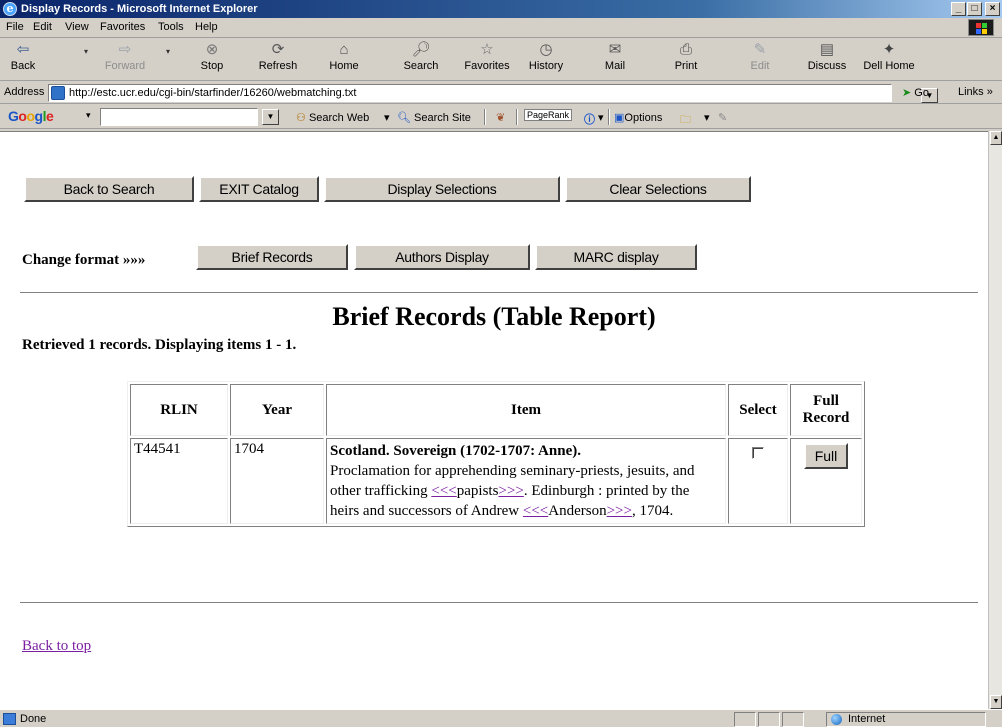 This screenshot has width=1002, height=727. Describe the element at coordinates (272, 257) in the screenshot. I see `brief-records-button: Brief Records` at that location.